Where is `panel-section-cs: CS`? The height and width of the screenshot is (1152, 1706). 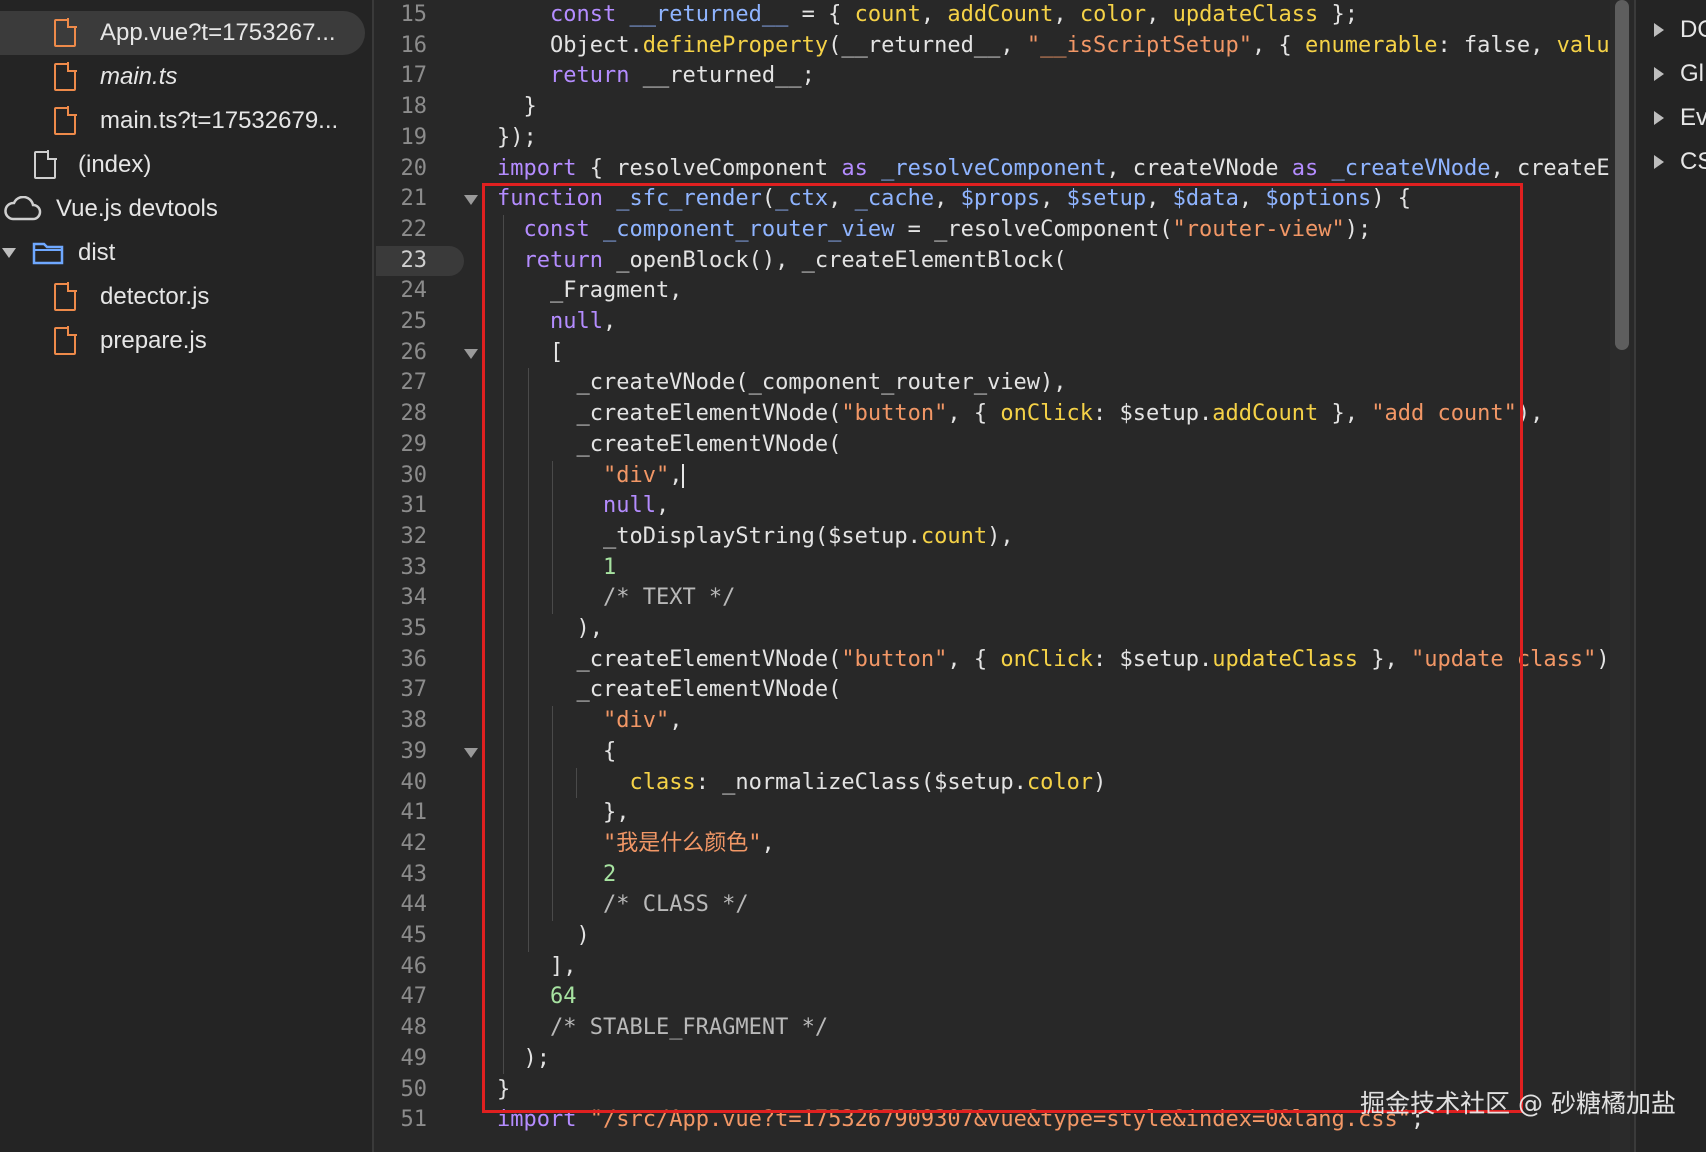 panel-section-cs: CS is located at coordinates (1680, 162).